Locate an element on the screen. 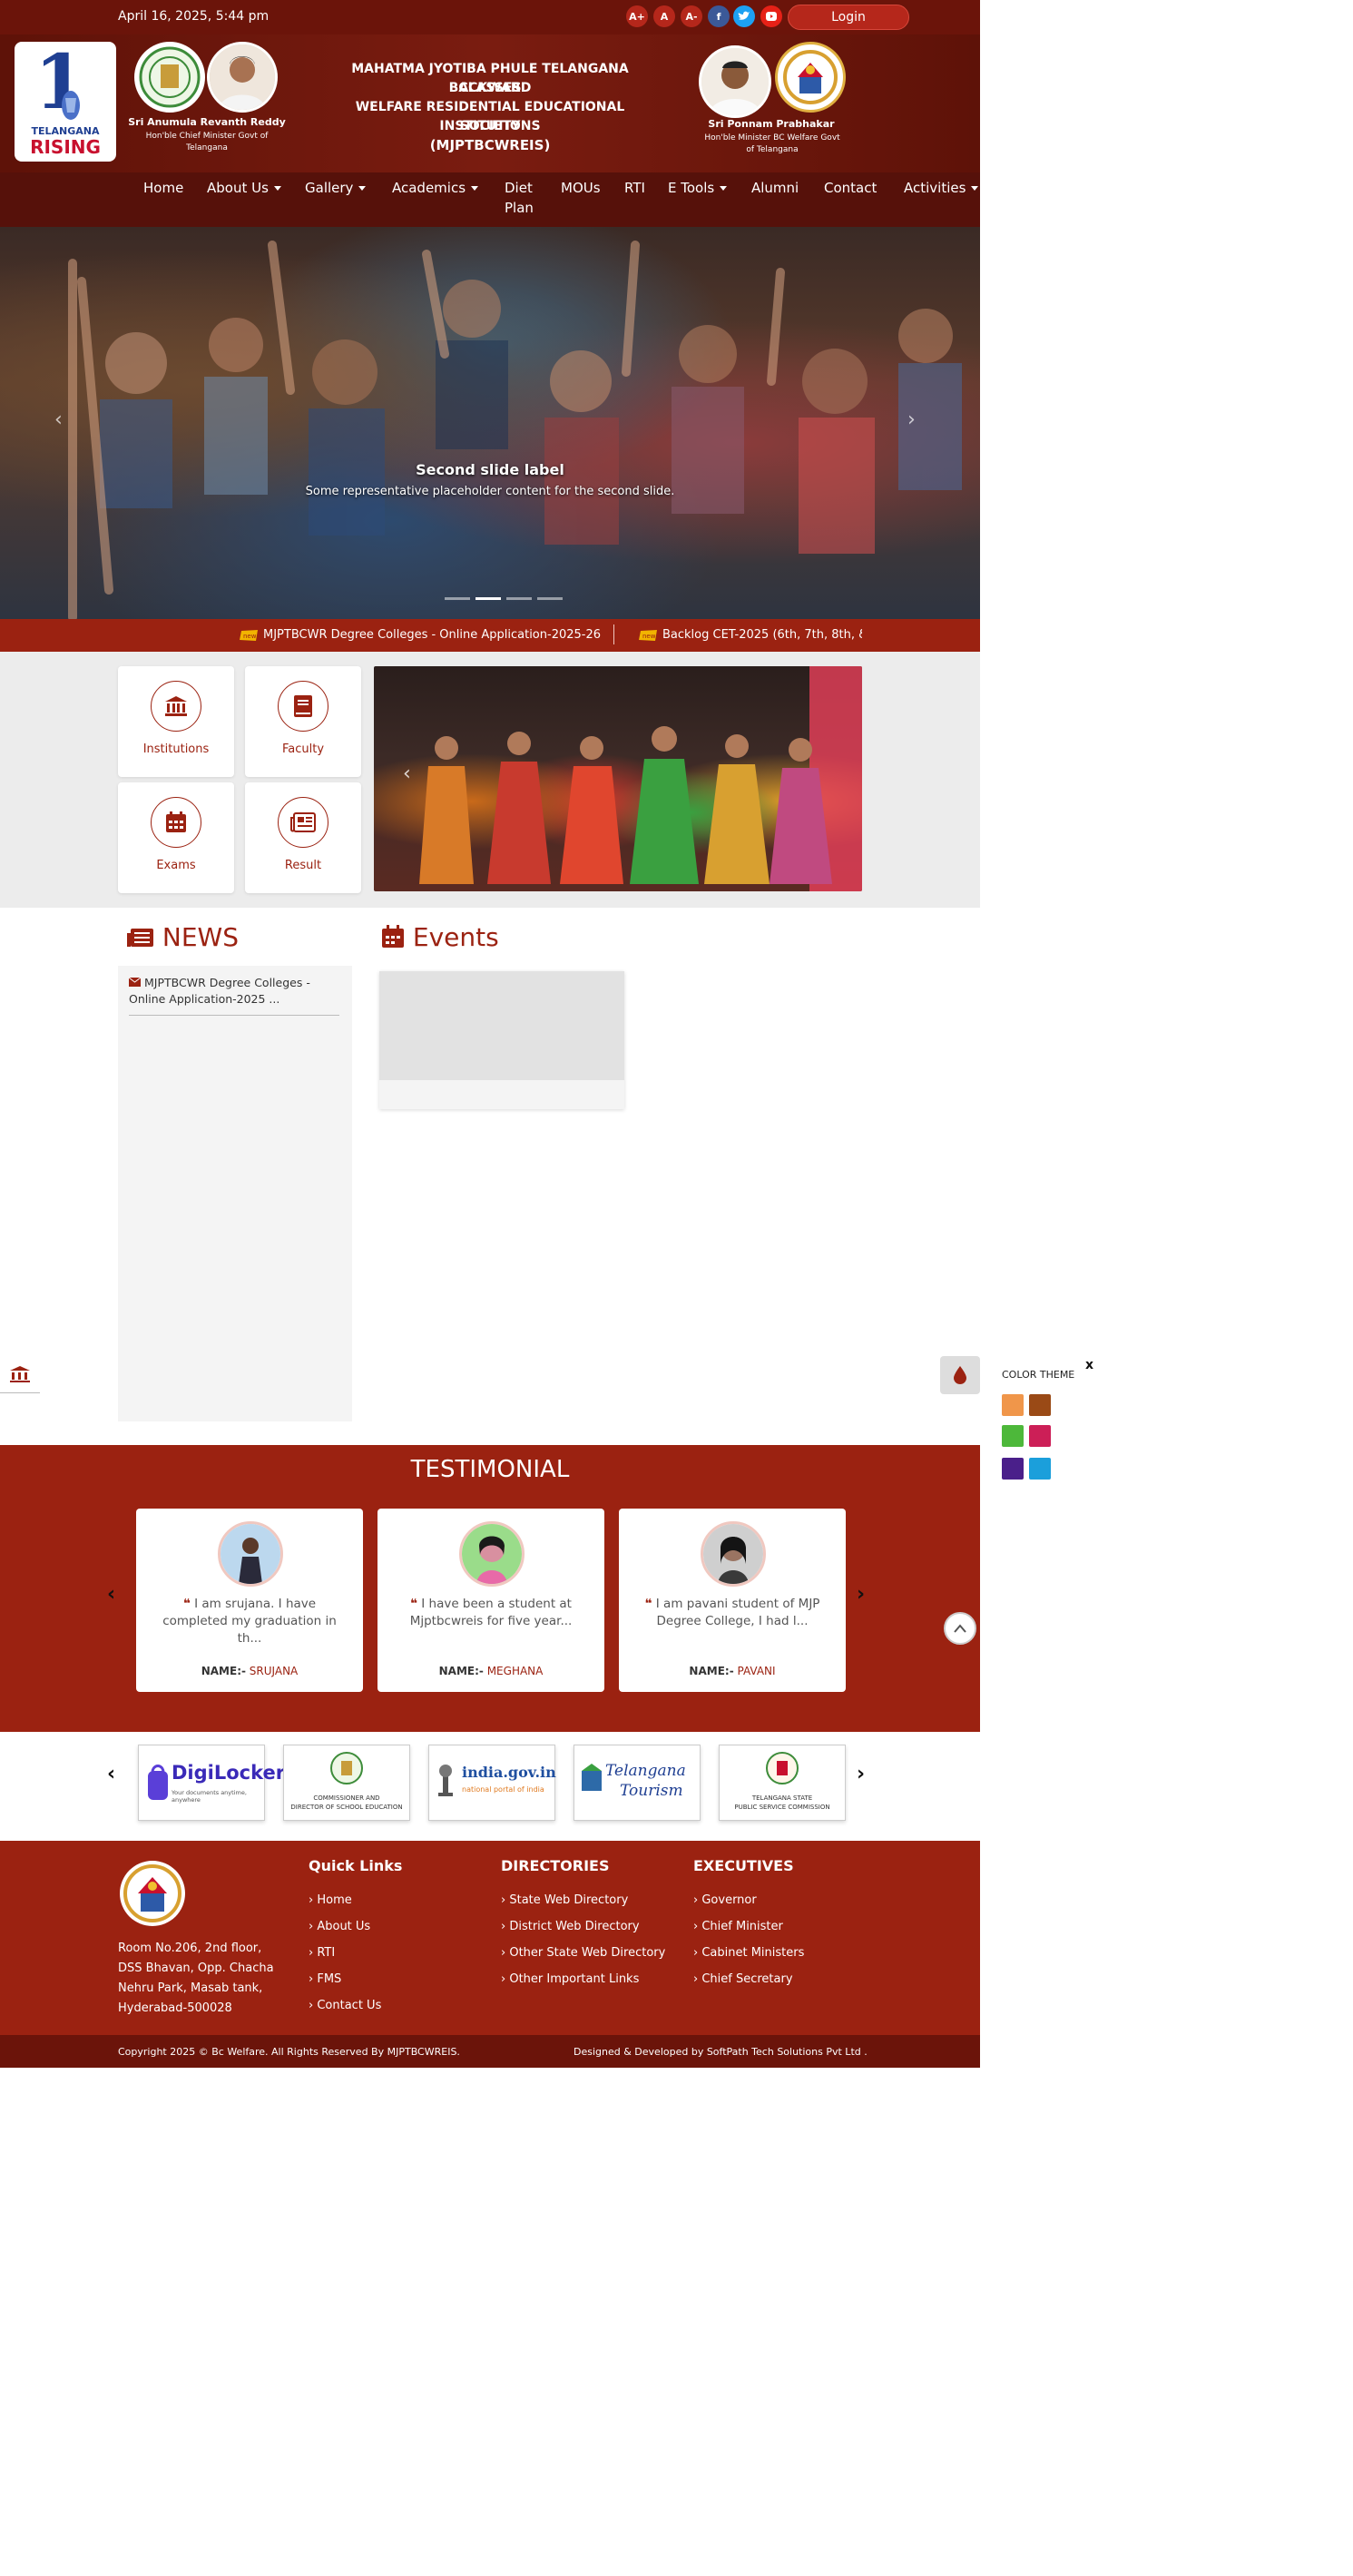  footer-link: › Governor is located at coordinates (725, 1900).